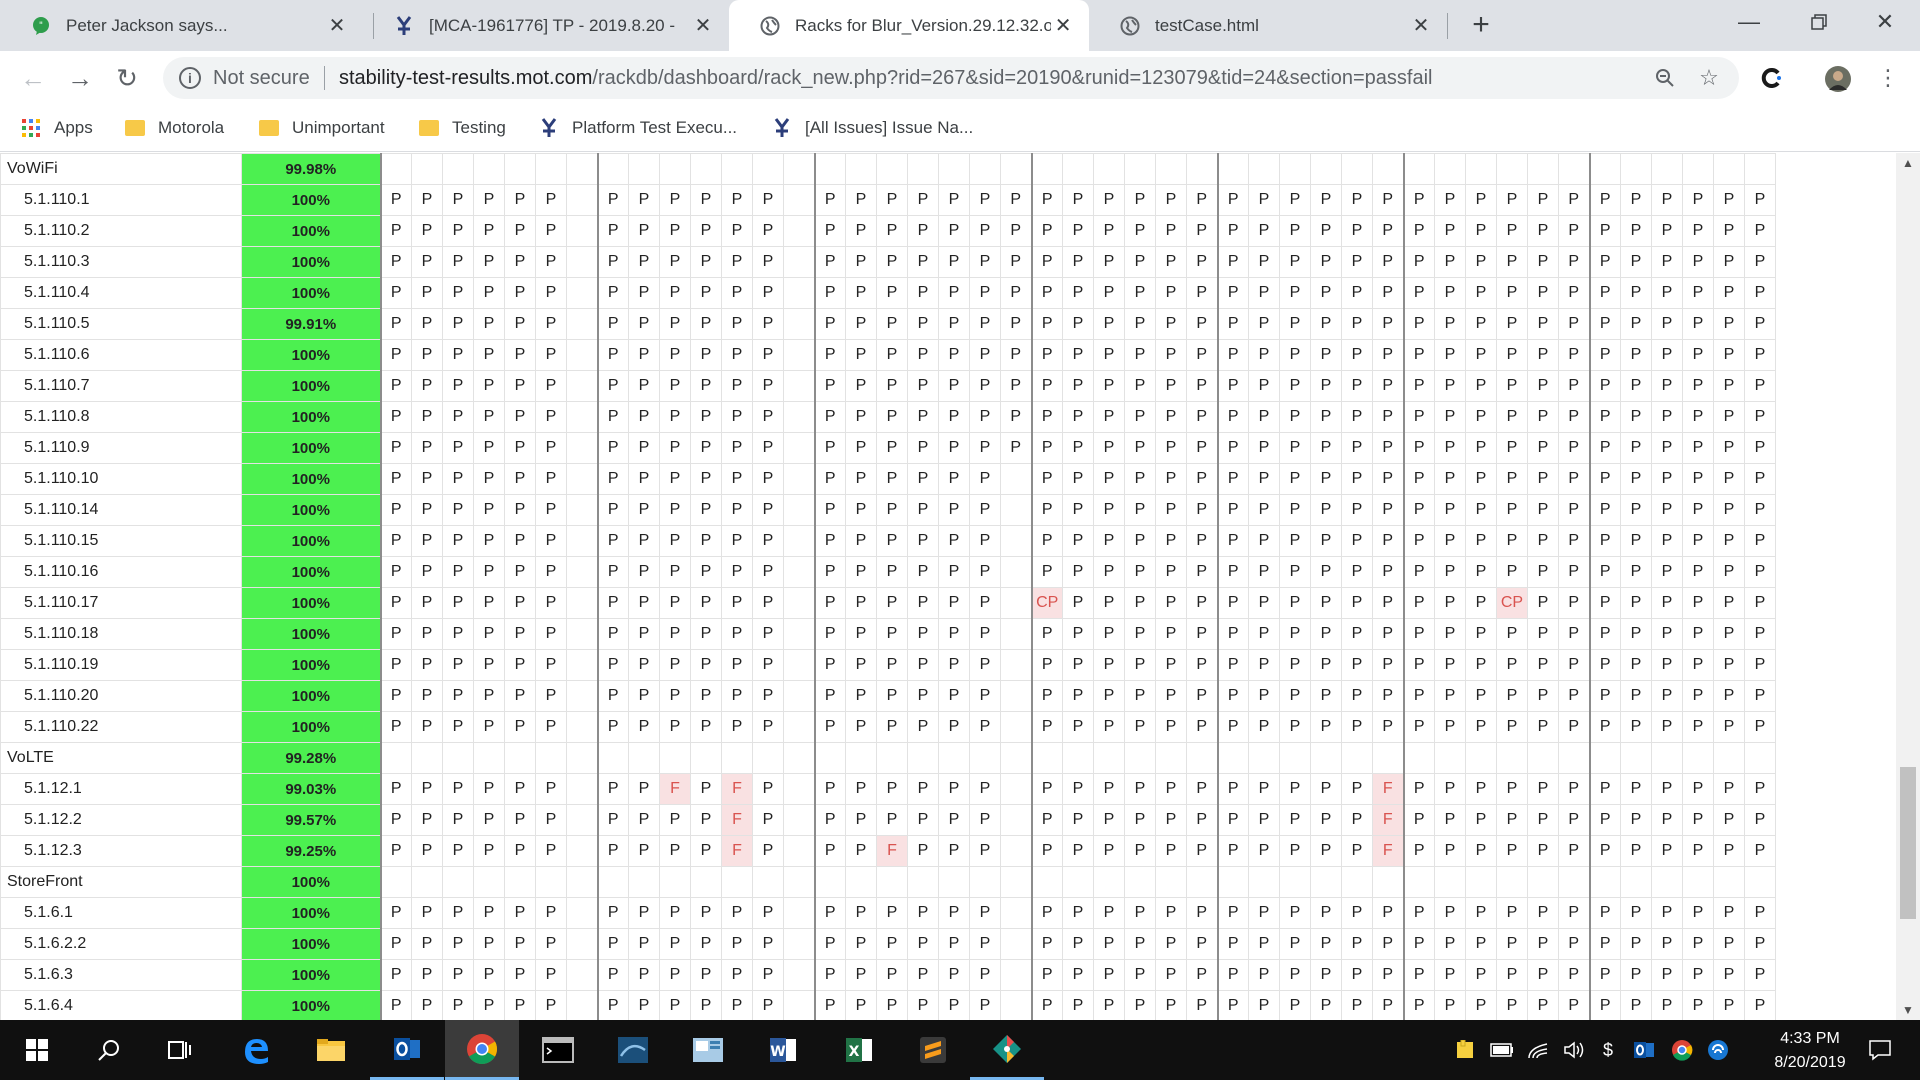  Describe the element at coordinates (1885, 22) in the screenshot. I see `close-window-button: ✕` at that location.